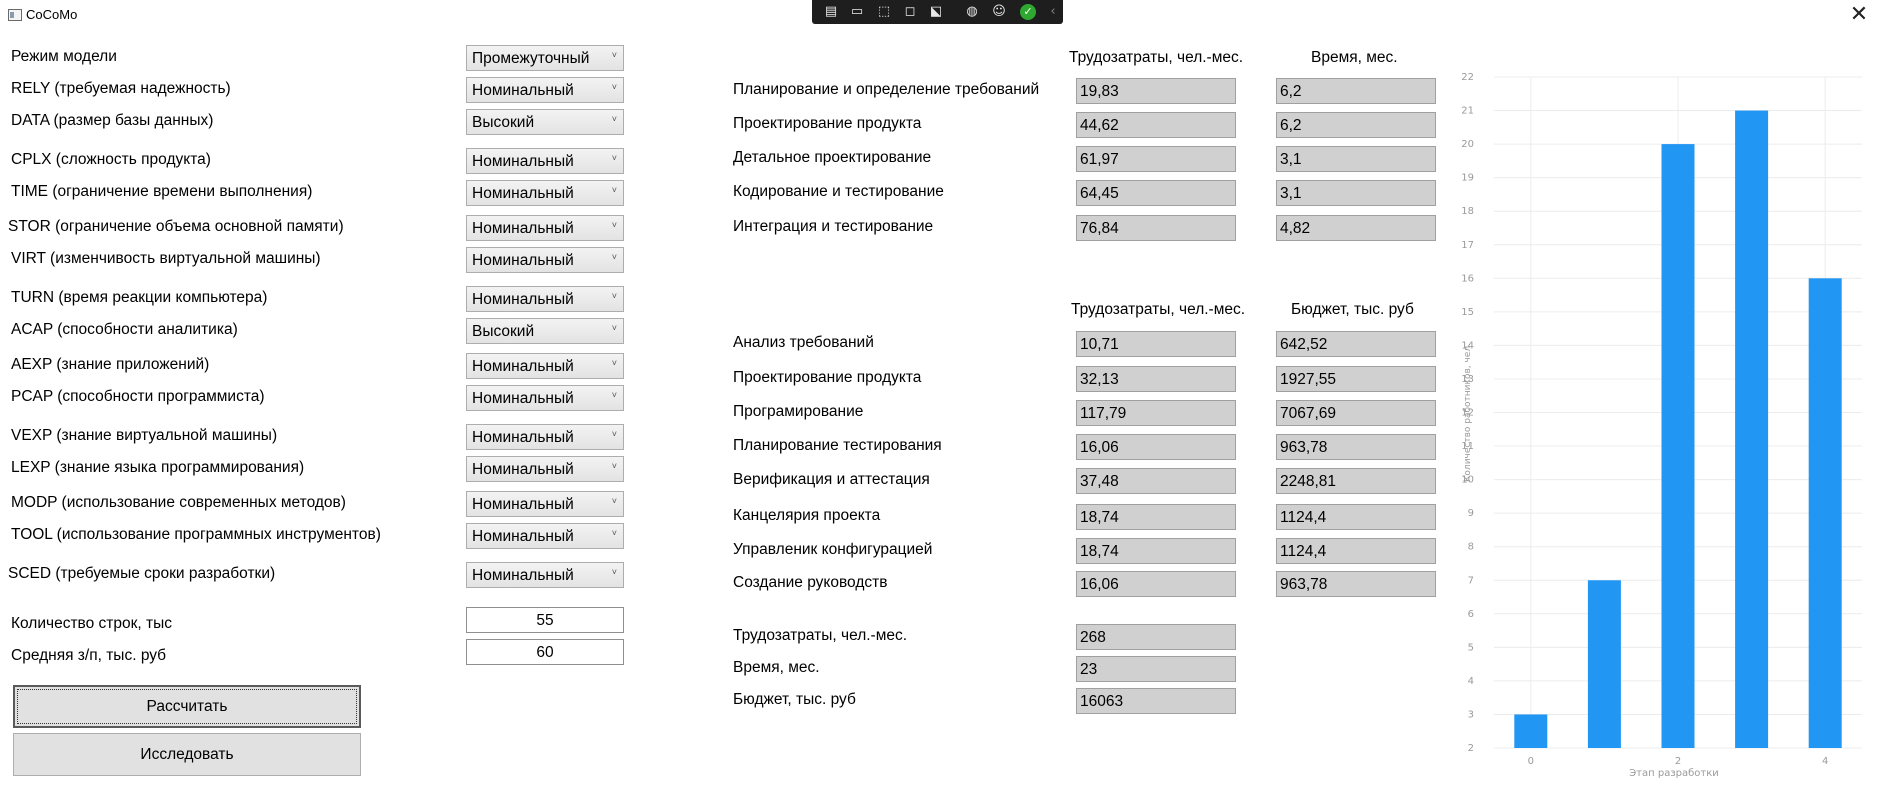 The height and width of the screenshot is (793, 1879). What do you see at coordinates (1156, 413) in the screenshot?
I see `activities-effort-field: 117,79` at bounding box center [1156, 413].